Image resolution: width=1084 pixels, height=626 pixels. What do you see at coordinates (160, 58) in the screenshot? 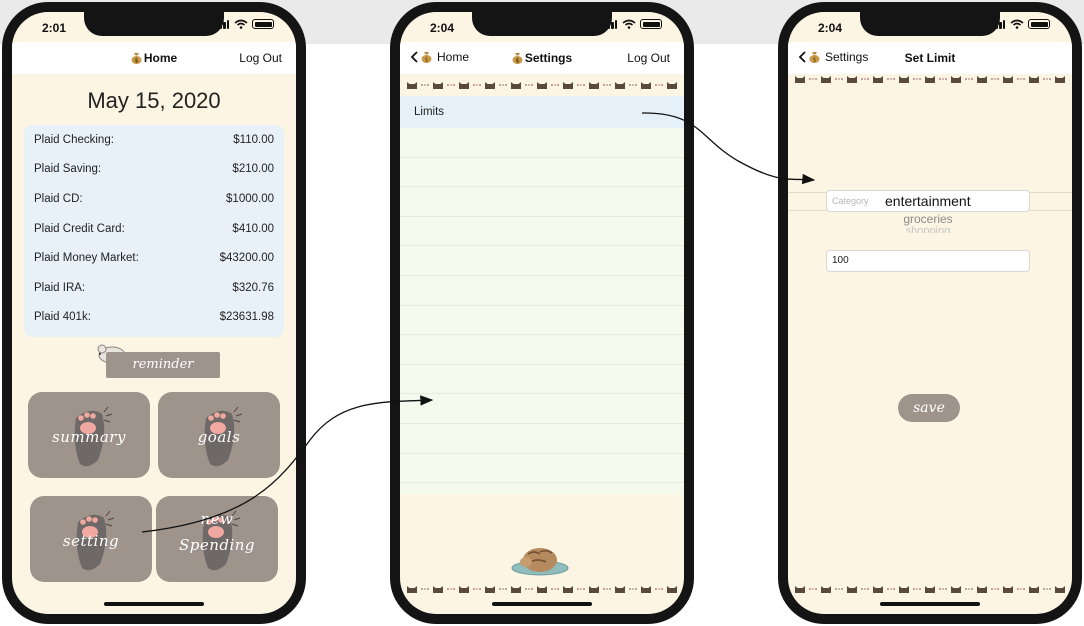
I see `nav-title-text: Home` at bounding box center [160, 58].